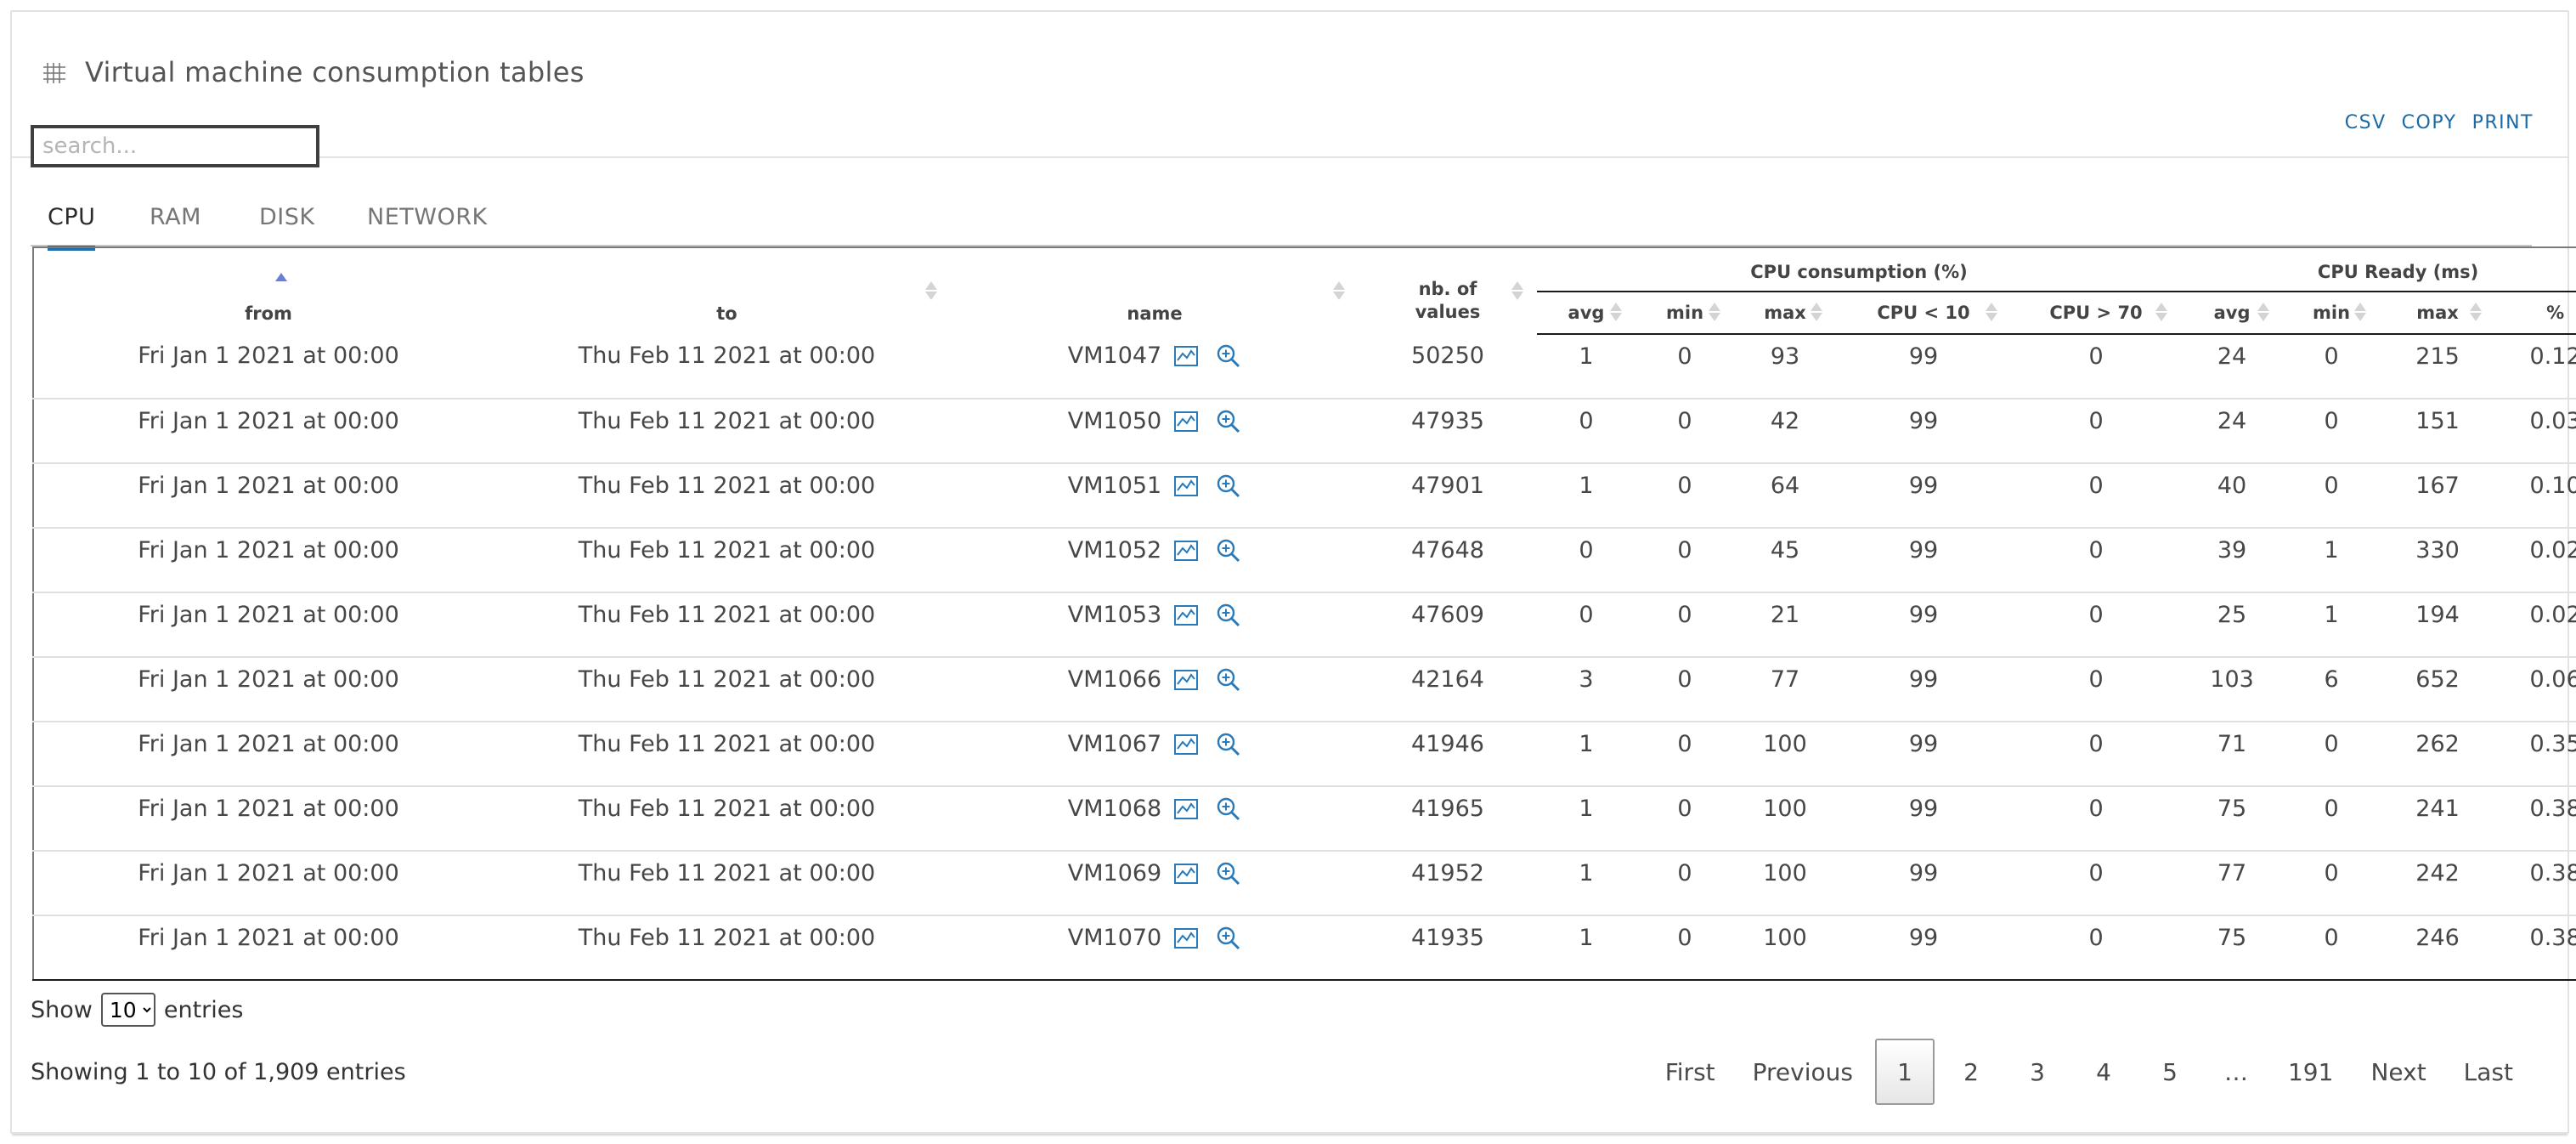 Image resolution: width=2576 pixels, height=1144 pixels. Describe the element at coordinates (1114, 421) in the screenshot. I see `vm-name: VM1050` at that location.